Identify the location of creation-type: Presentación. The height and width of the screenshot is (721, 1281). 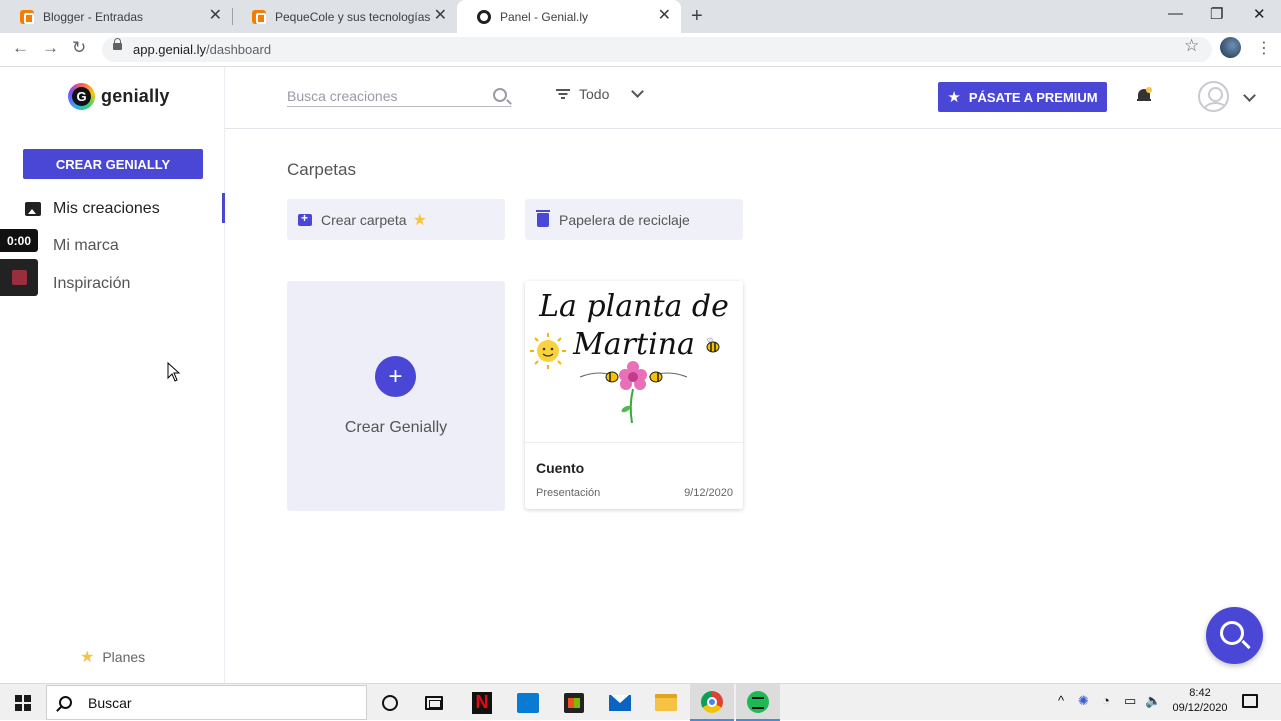
(568, 493).